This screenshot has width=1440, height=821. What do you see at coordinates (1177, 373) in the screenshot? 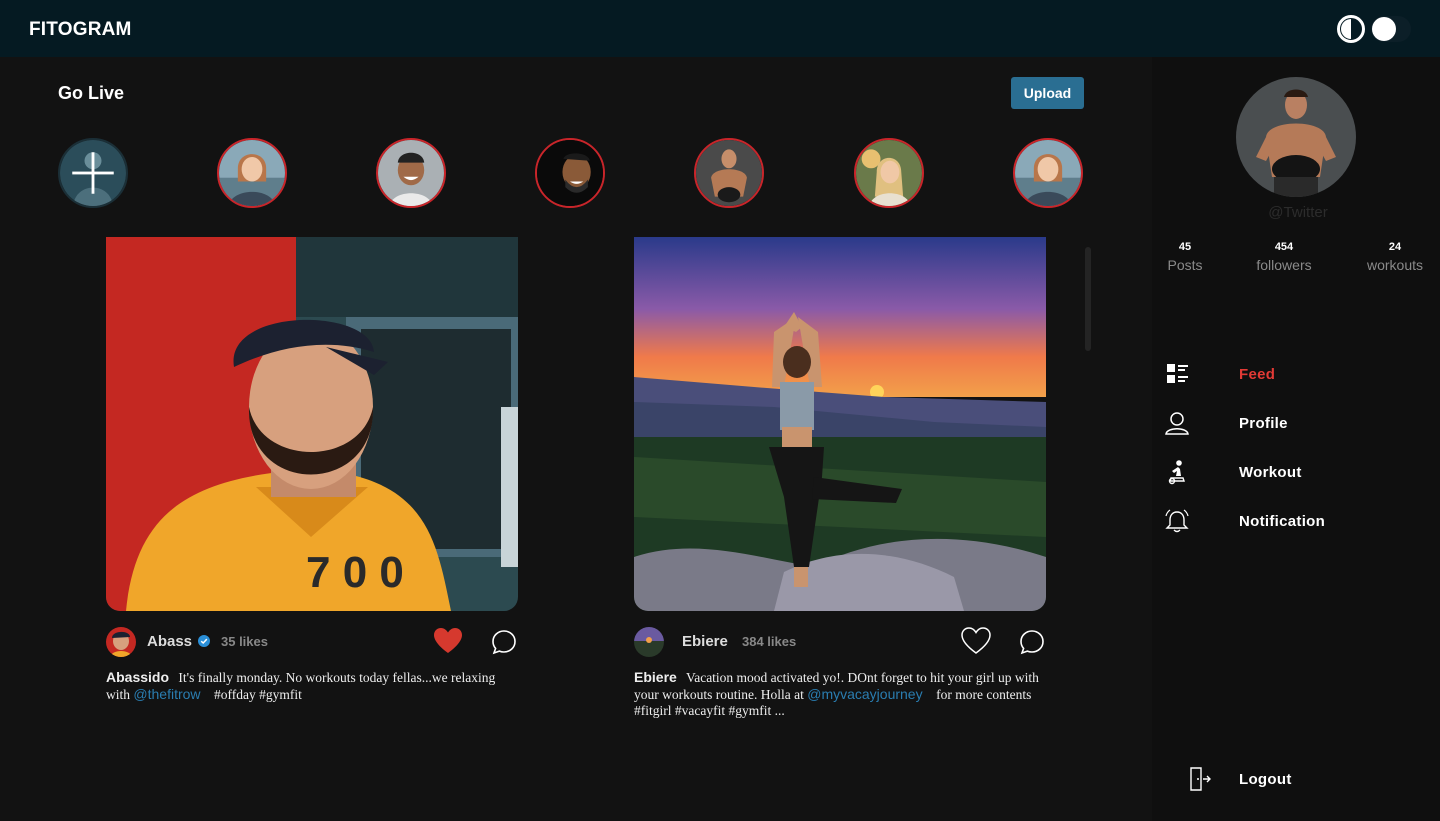
I see `feed-icon` at bounding box center [1177, 373].